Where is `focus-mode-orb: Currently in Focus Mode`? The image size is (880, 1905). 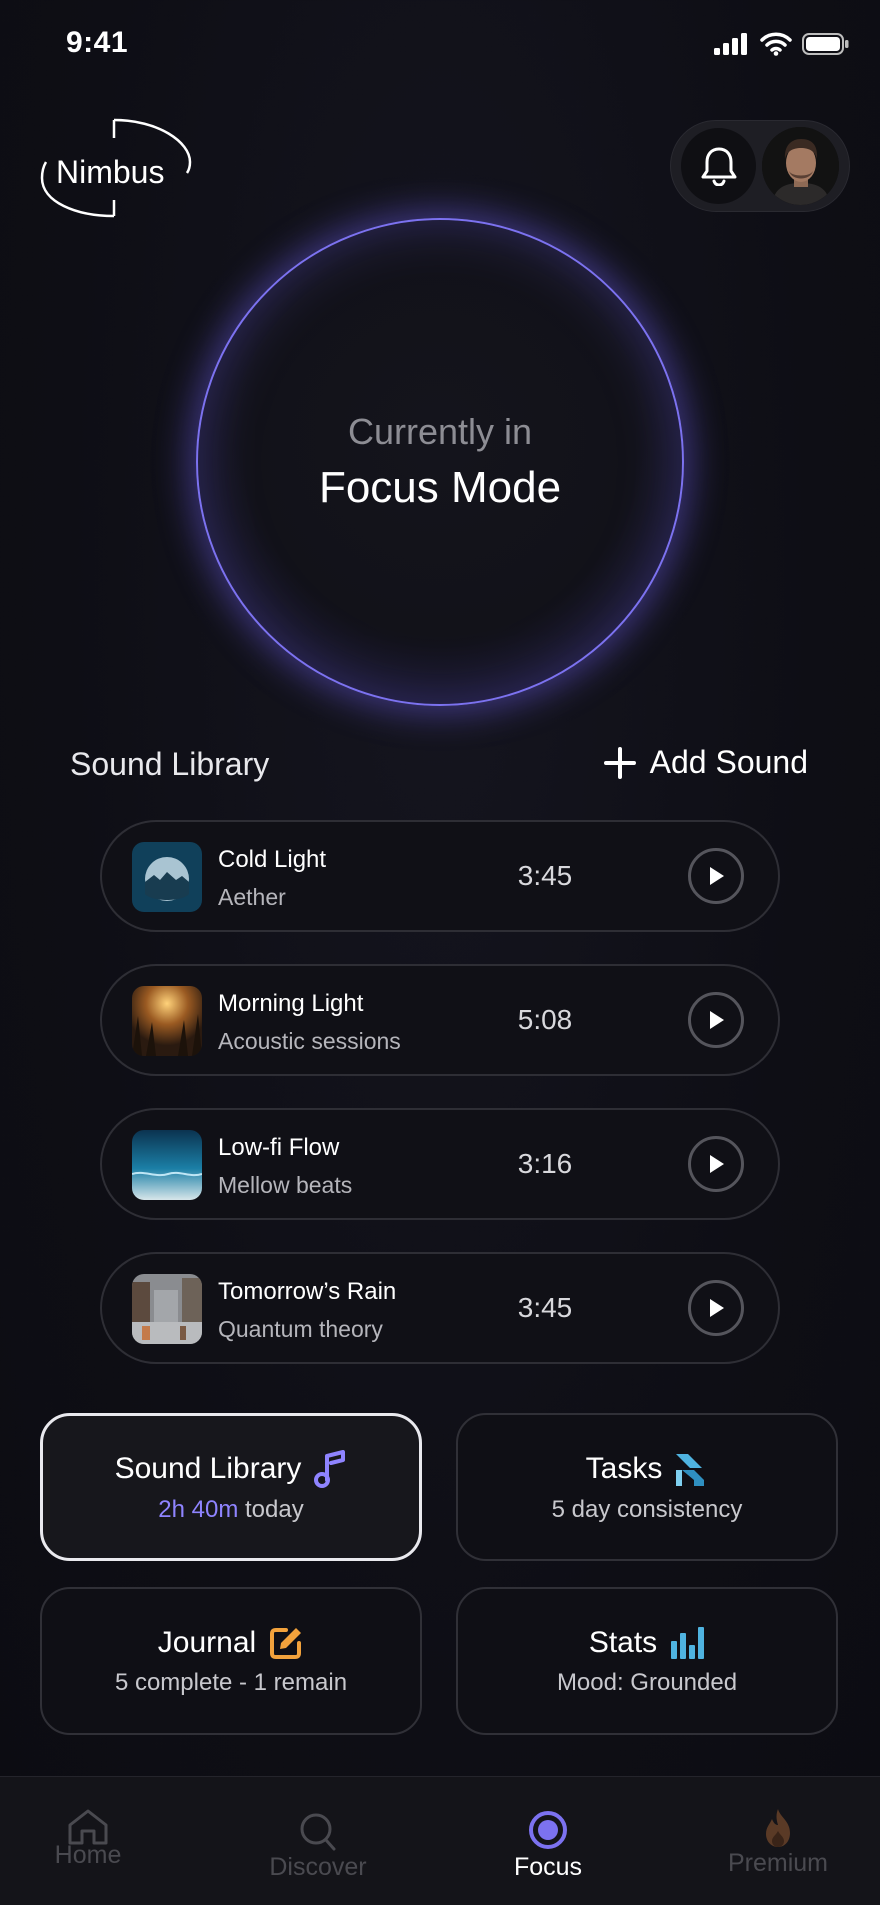
focus-mode-orb: Currently in Focus Mode is located at coordinates (440, 462).